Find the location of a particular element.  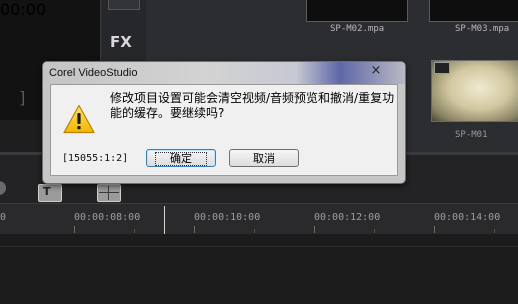

error-code: [15055:1:2] is located at coordinates (95, 158).